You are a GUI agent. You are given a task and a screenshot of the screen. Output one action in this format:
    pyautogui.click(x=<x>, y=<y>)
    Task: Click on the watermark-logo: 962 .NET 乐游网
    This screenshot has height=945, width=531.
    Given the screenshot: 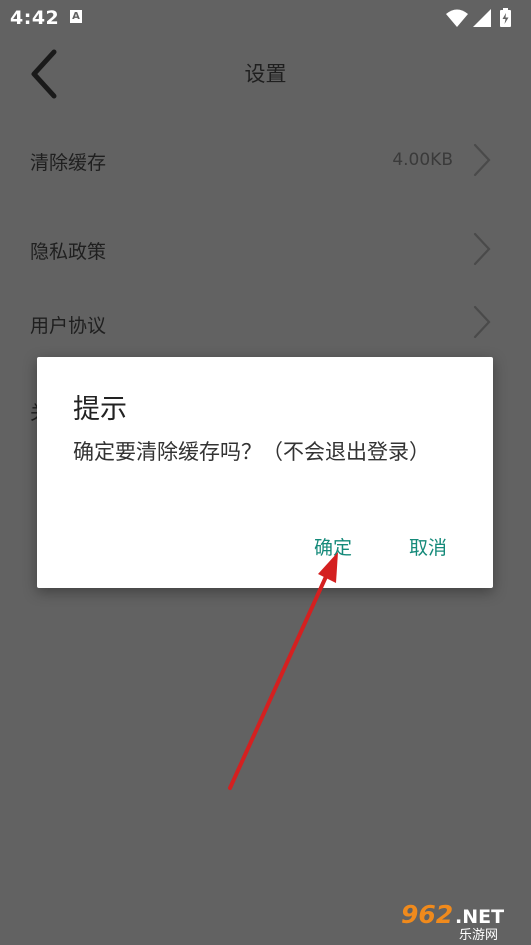 What is the action you would take?
    pyautogui.click(x=462, y=920)
    